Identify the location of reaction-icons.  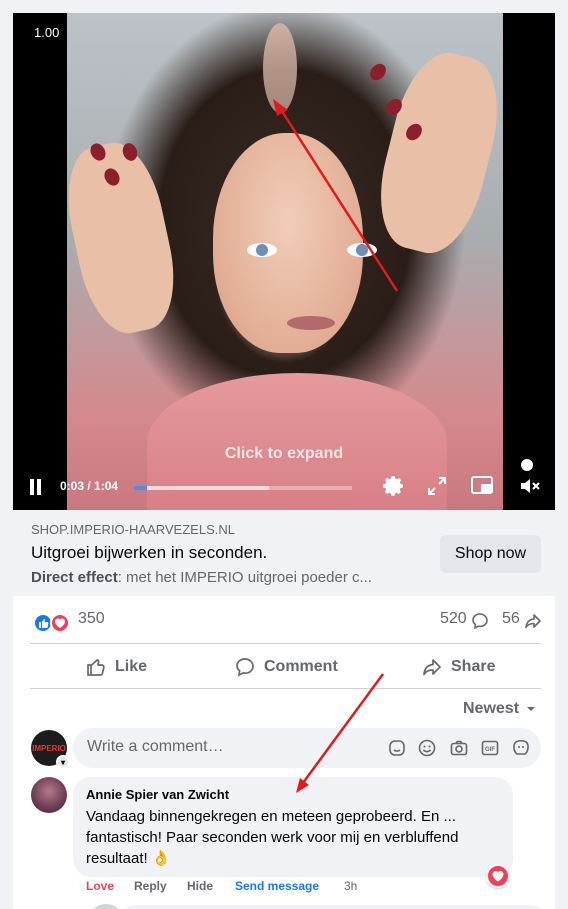
(54, 623).